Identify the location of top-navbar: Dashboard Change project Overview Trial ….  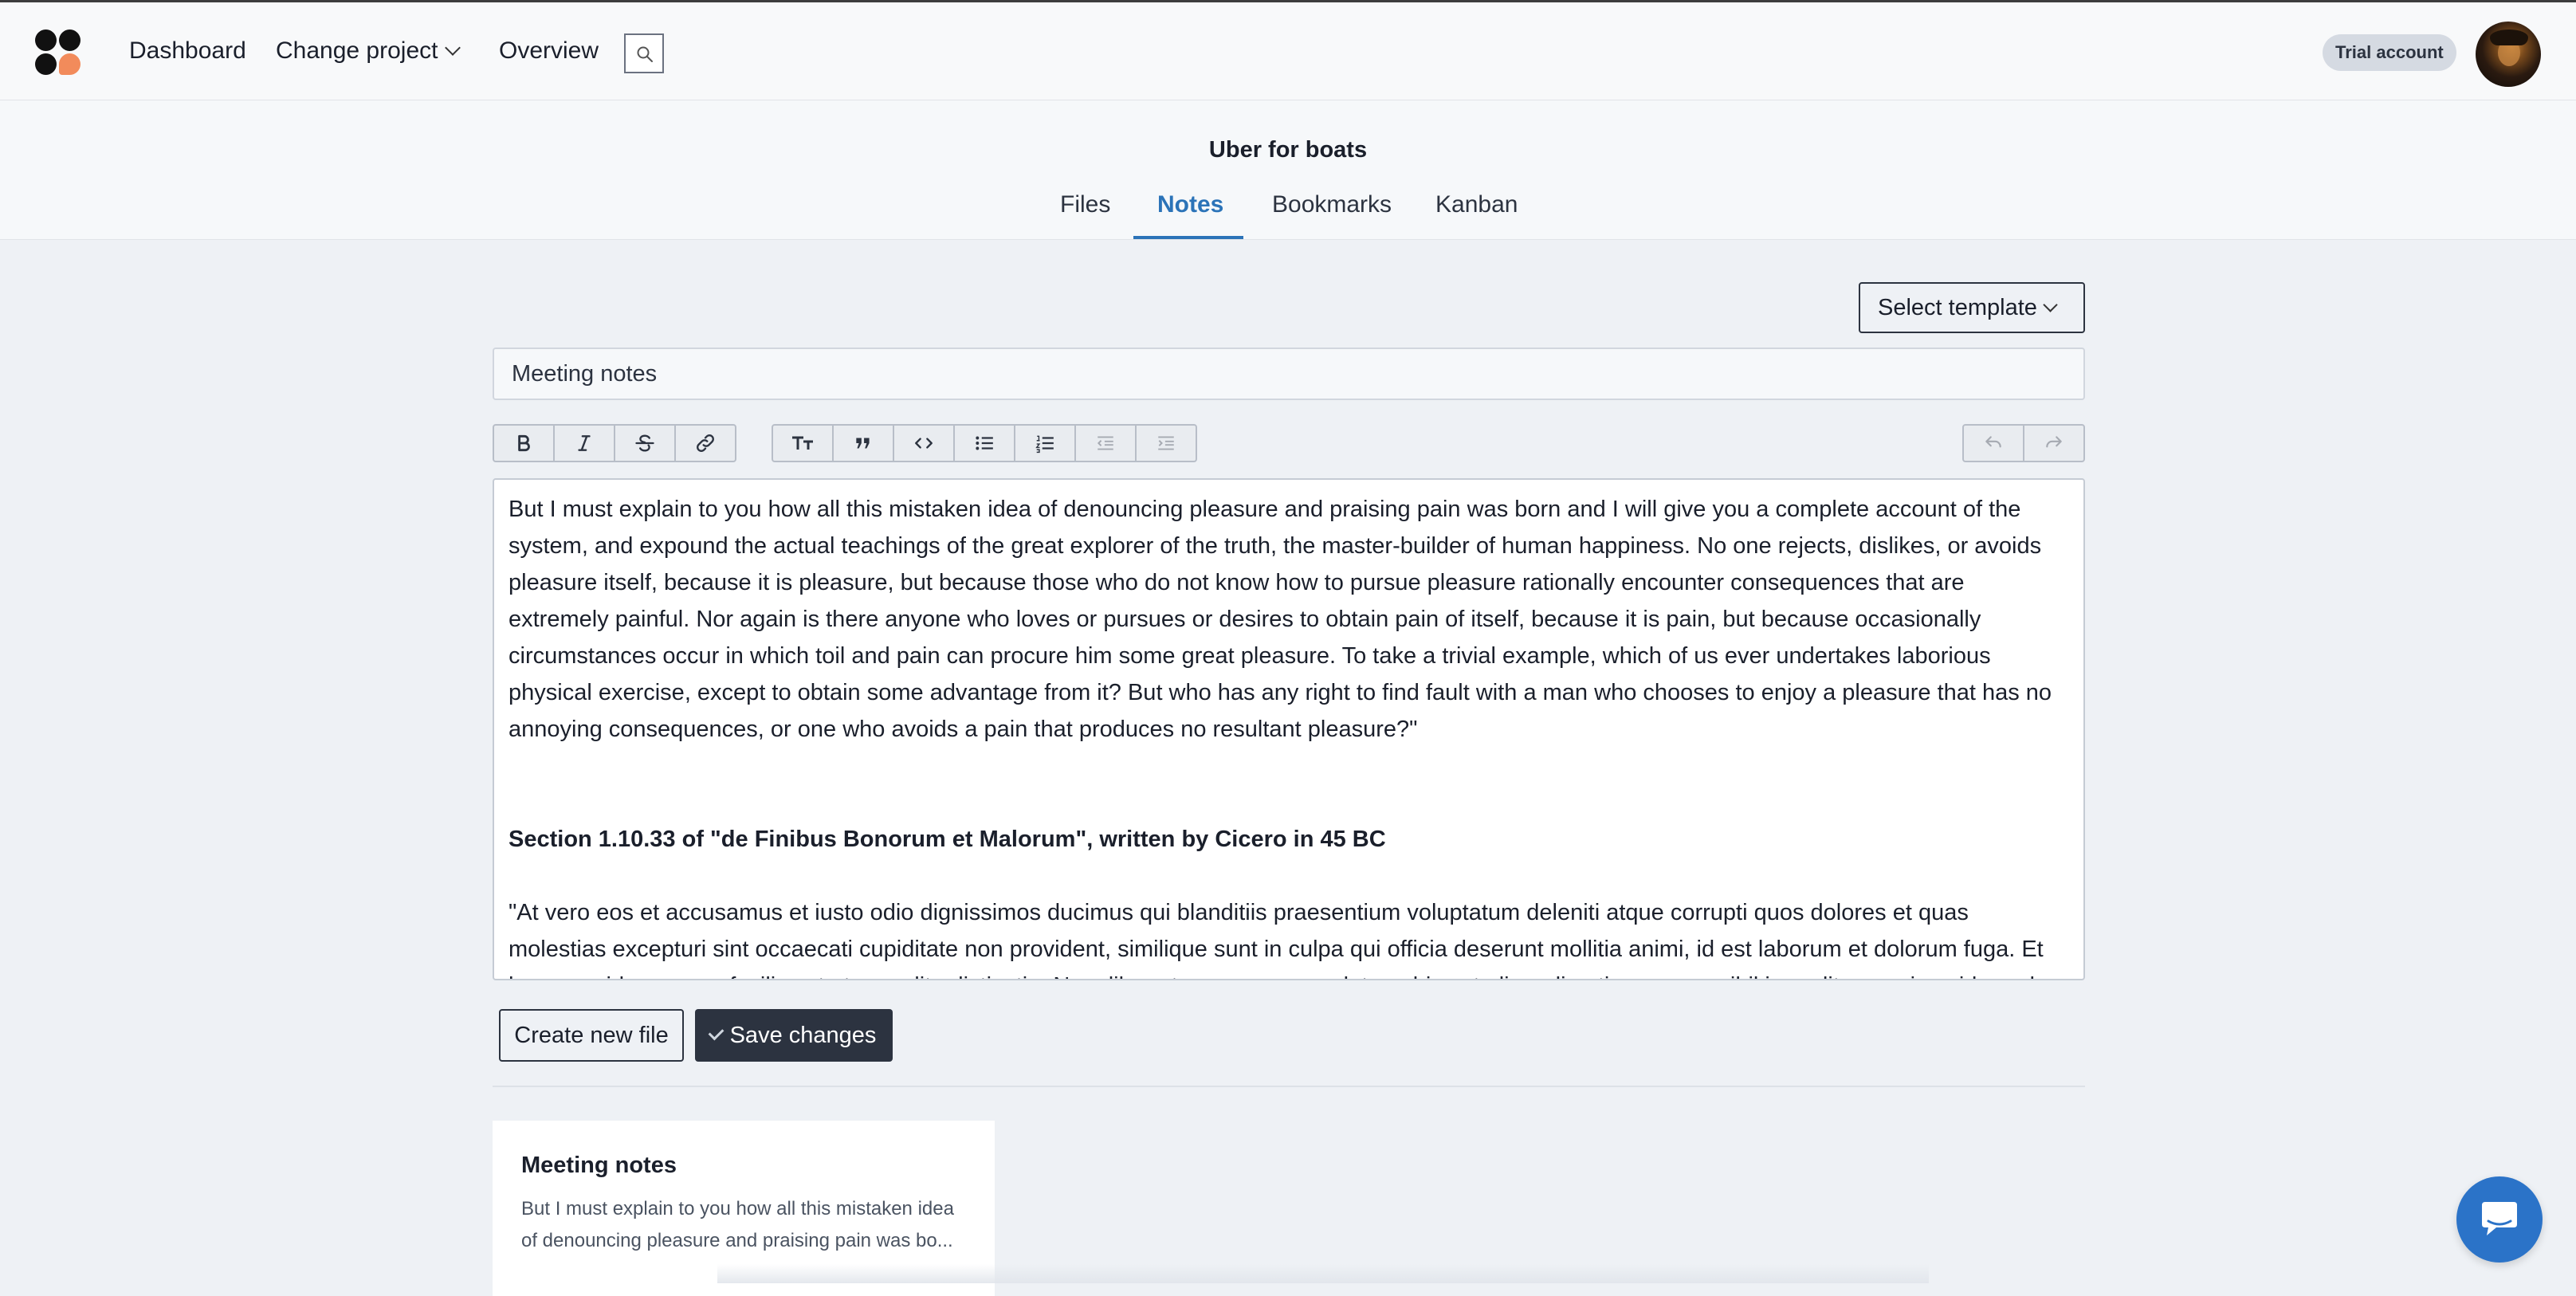
(1288, 50).